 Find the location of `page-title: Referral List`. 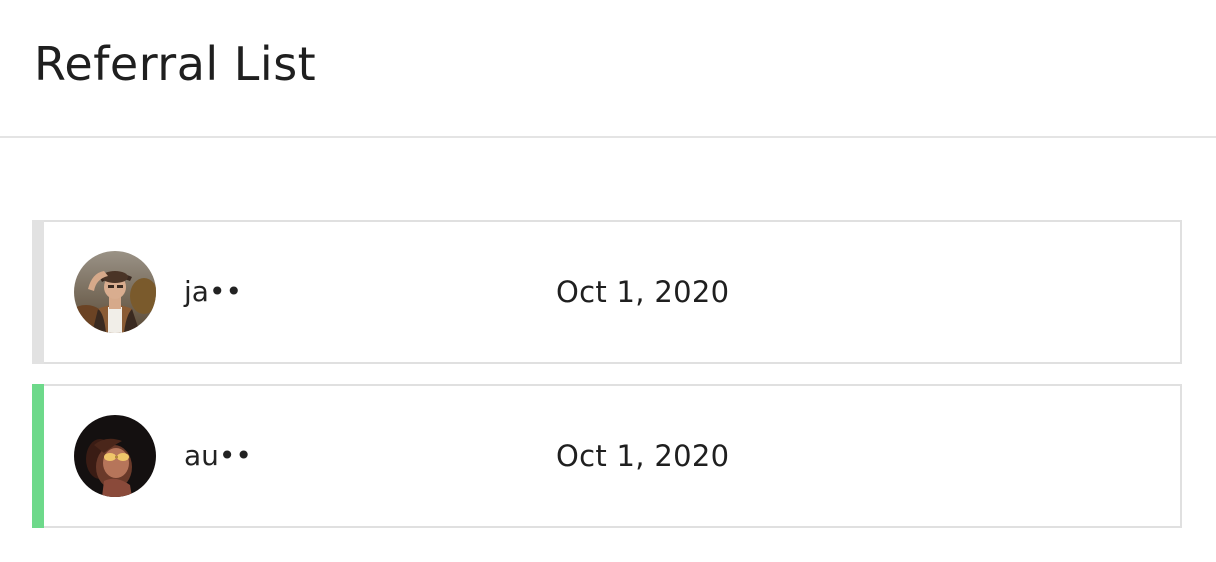

page-title: Referral List is located at coordinates (175, 64).